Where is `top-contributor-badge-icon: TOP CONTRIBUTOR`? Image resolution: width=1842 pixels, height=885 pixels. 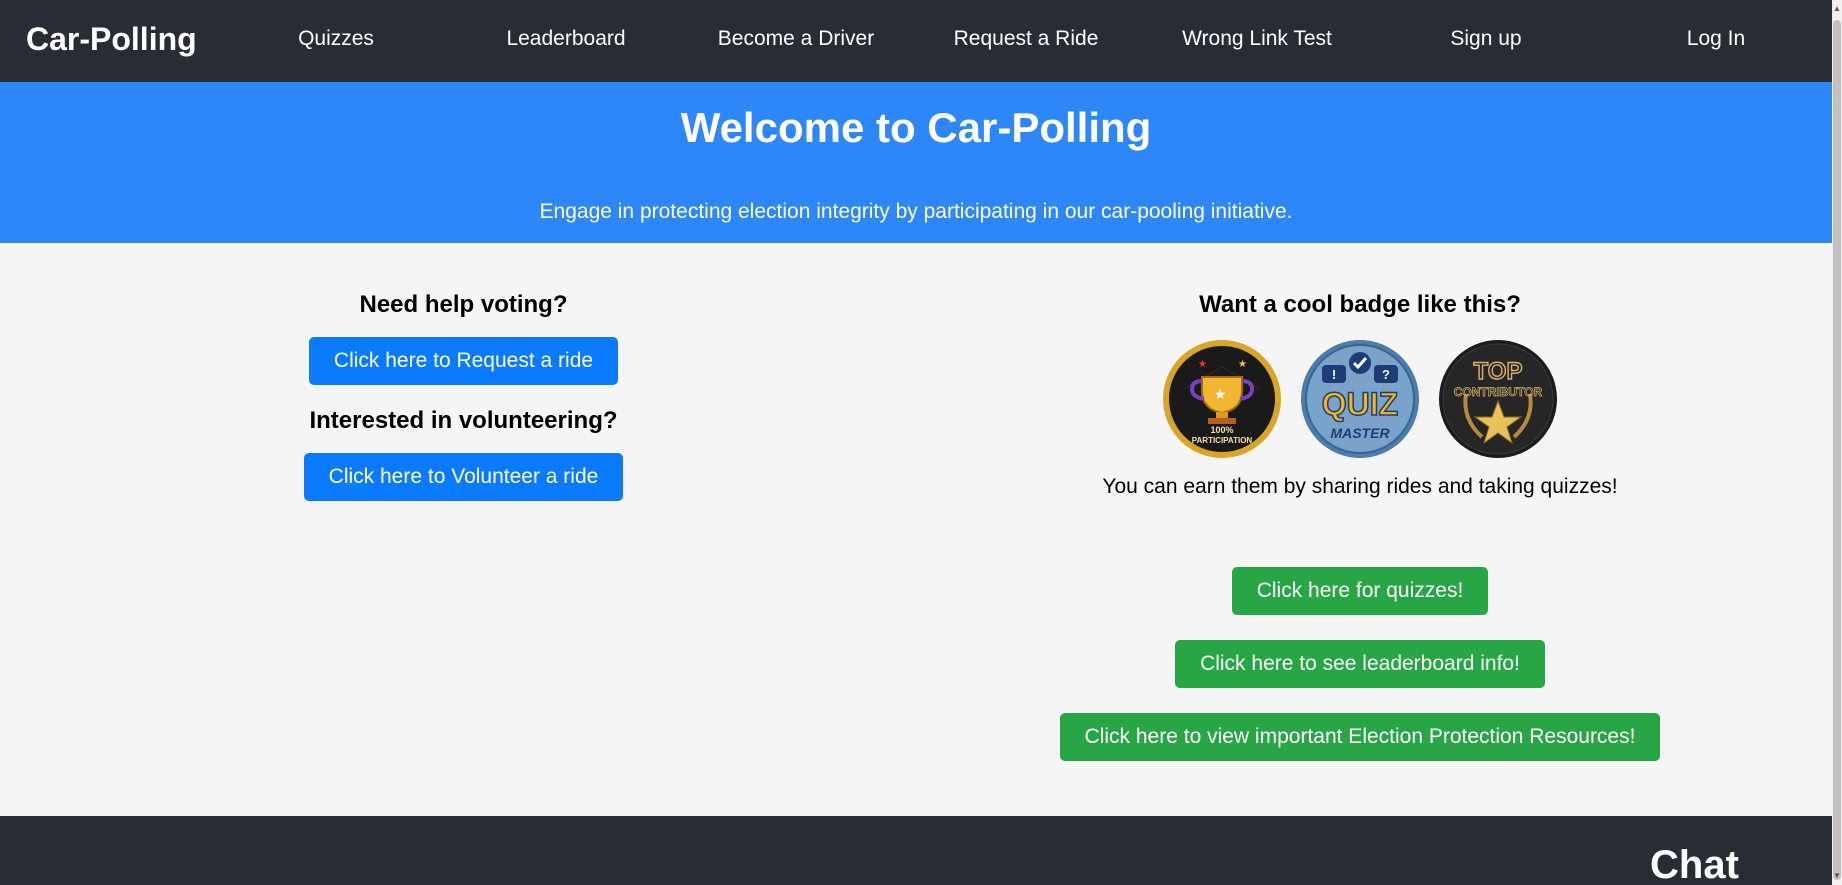 top-contributor-badge-icon: TOP CONTRIBUTOR is located at coordinates (1498, 399).